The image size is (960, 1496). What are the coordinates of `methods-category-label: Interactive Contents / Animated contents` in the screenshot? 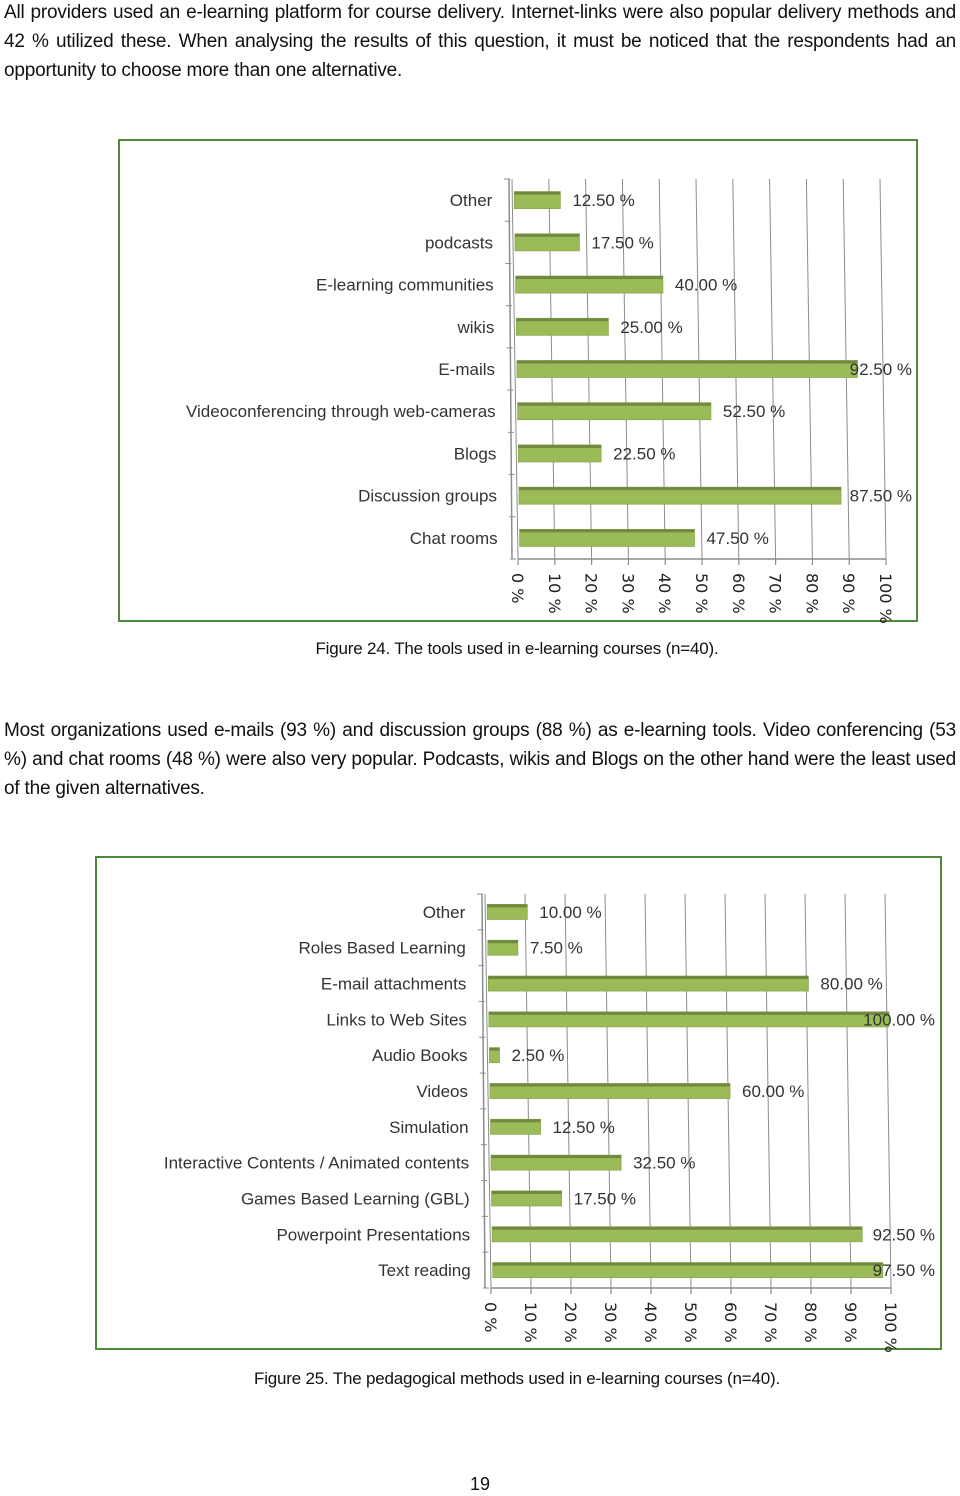 It's located at (316, 1163).